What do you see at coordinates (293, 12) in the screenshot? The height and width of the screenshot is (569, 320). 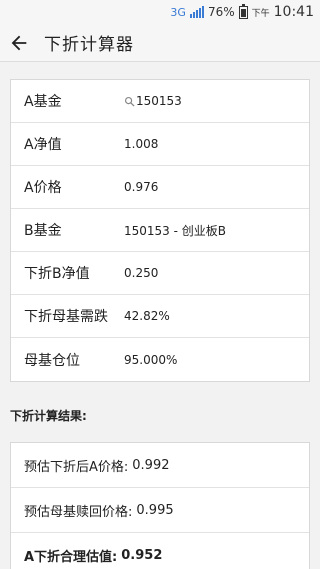 I see `clock: 10:41` at bounding box center [293, 12].